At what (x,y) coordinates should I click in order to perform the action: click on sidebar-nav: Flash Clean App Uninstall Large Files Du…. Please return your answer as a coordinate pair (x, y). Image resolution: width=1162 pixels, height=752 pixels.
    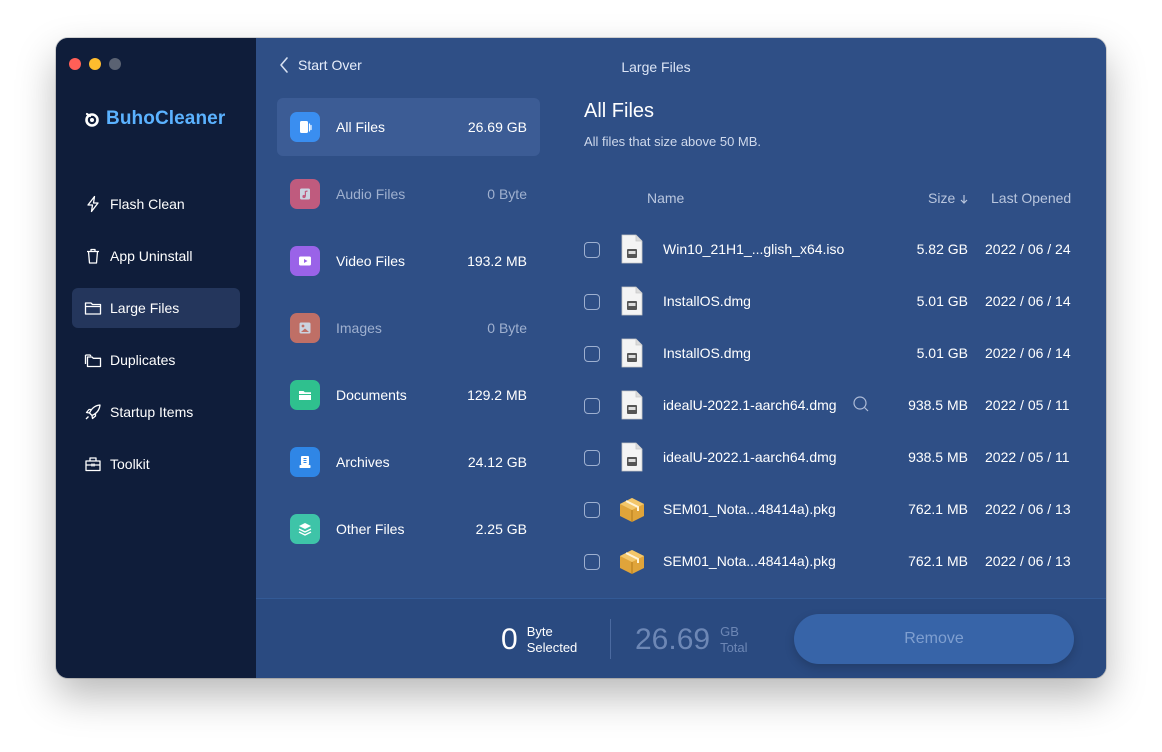
    Looking at the image, I should click on (156, 340).